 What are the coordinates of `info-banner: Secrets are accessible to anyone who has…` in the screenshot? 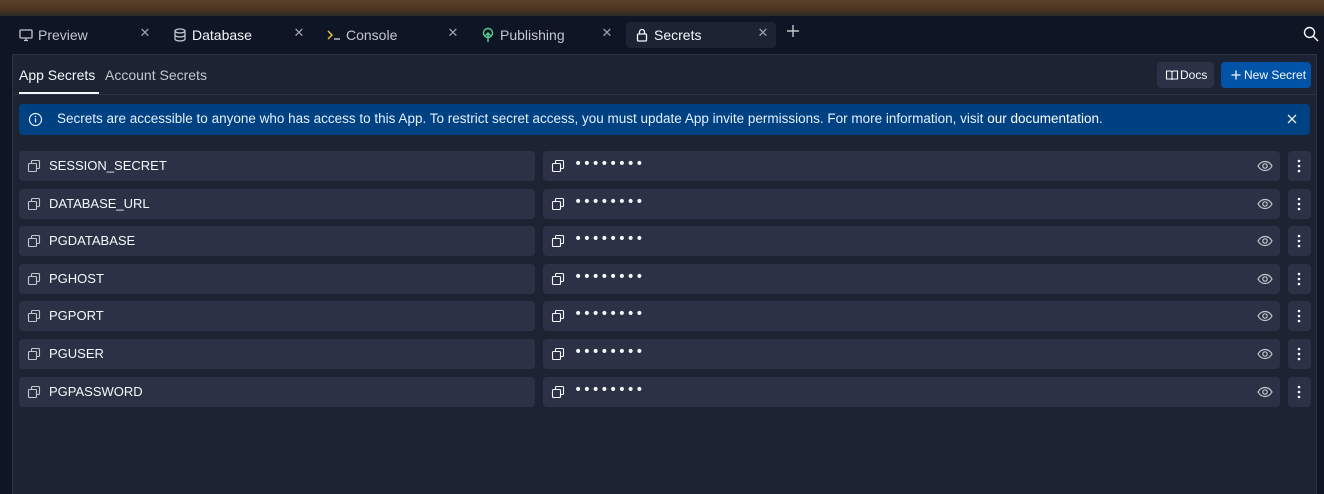 It's located at (664, 119).